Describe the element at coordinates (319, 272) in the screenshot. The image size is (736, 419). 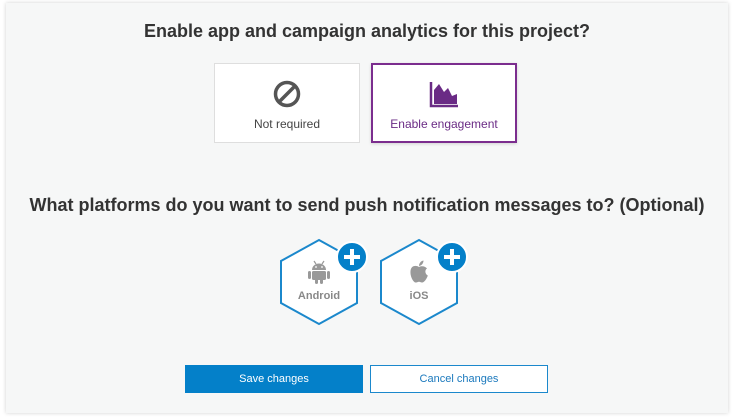
I see `android-icon` at that location.